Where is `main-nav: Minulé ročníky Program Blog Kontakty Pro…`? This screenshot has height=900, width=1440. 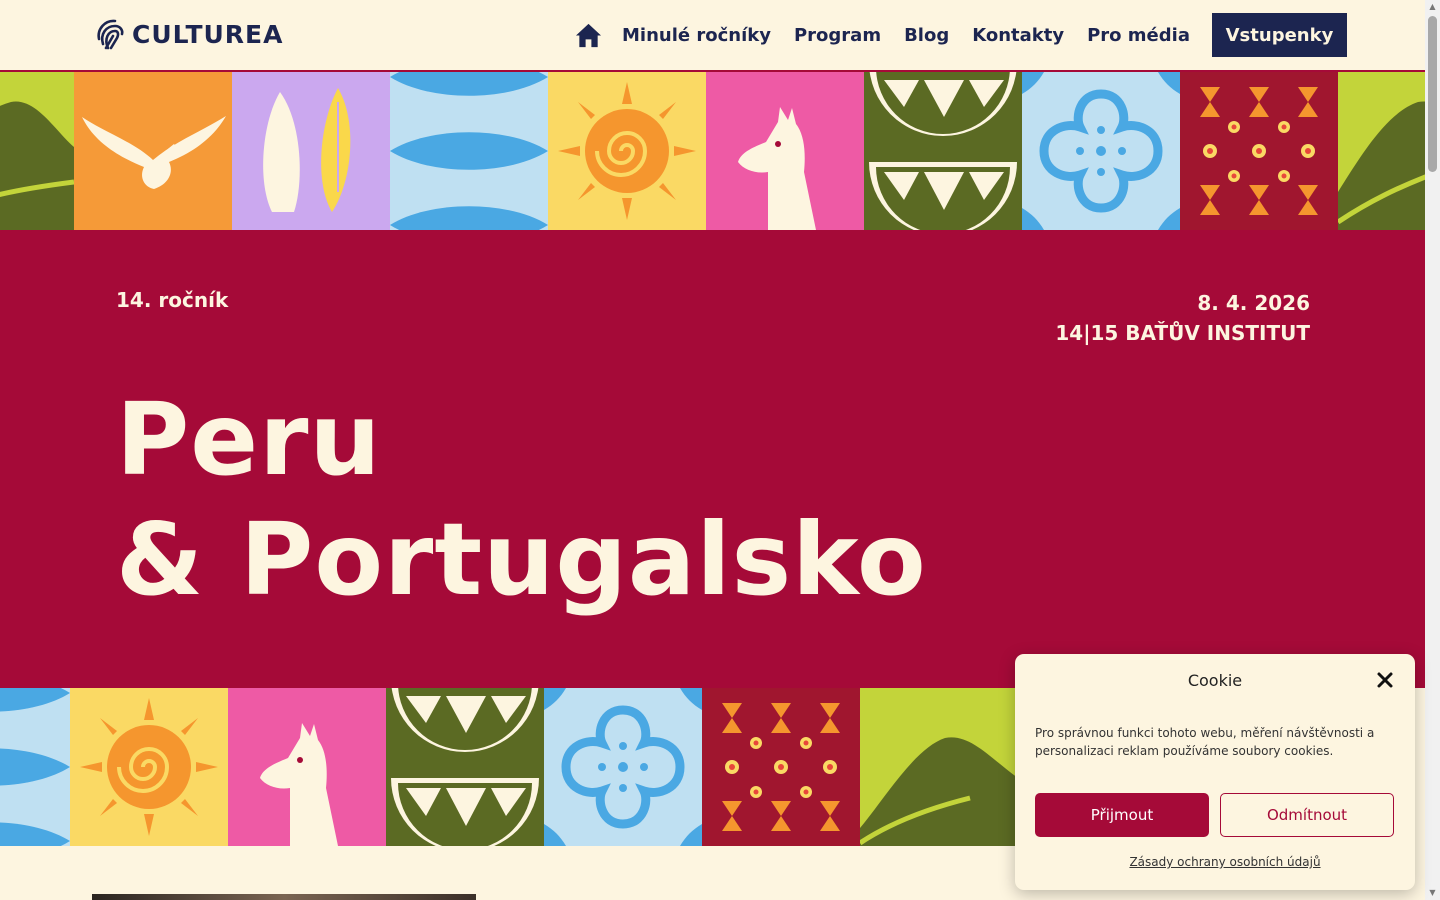
main-nav: Minulé ročníky Program Blog Kontakty Pro… is located at coordinates (961, 35).